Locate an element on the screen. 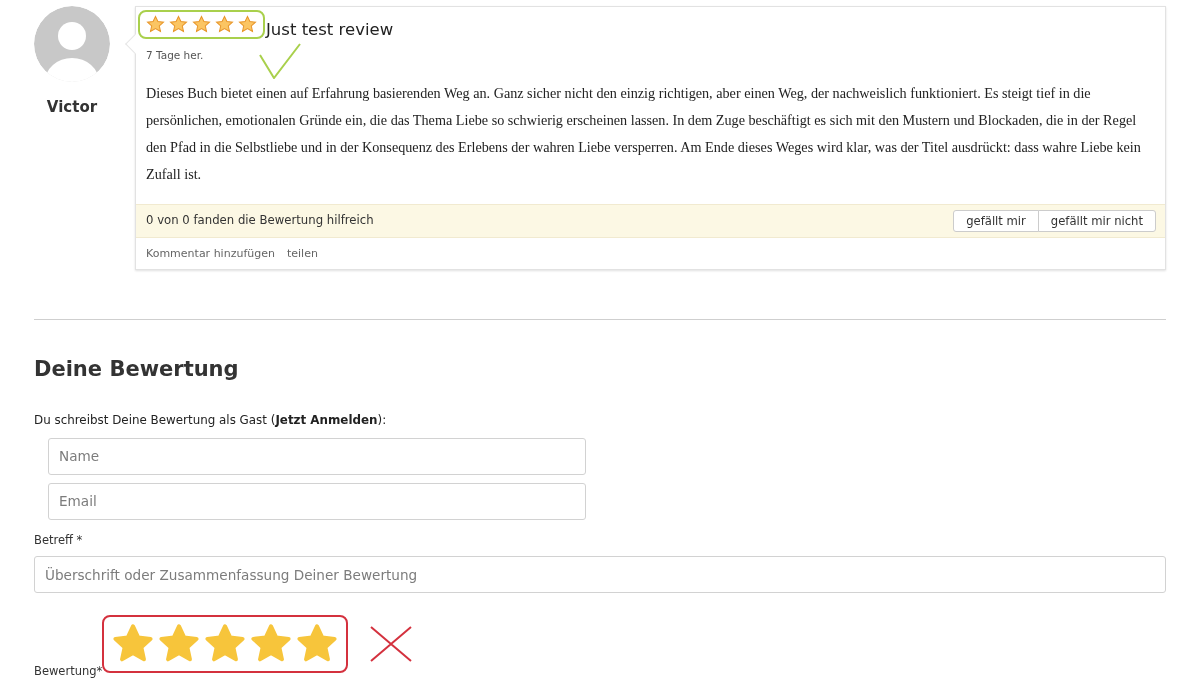  input-field: Email is located at coordinates (317, 501).